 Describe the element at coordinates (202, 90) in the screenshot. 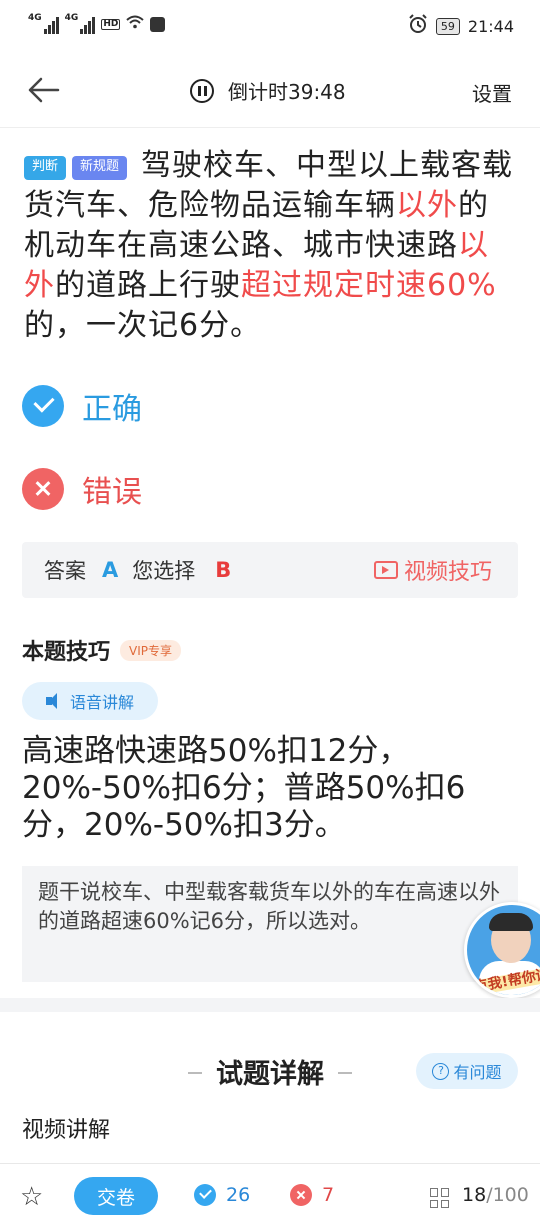

I see `pause-icon` at that location.